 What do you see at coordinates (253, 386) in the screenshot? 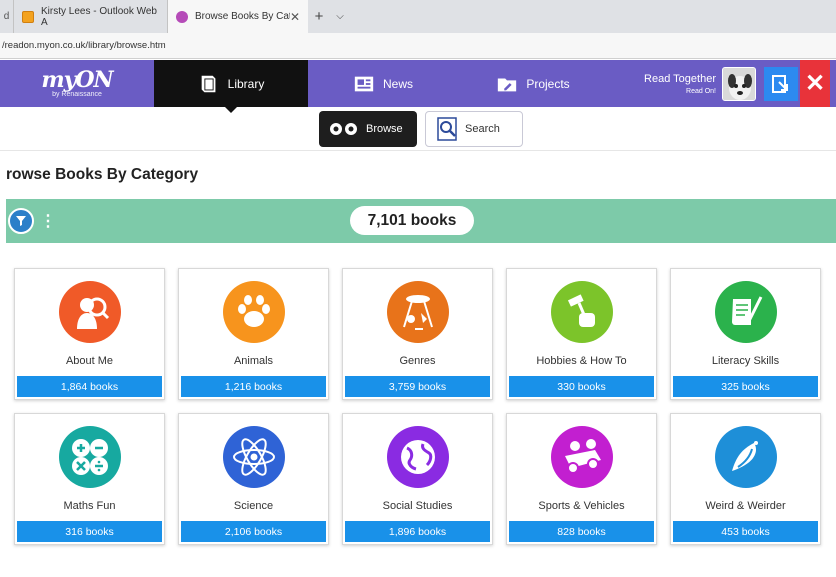
I see `category-count: 1,216 books` at bounding box center [253, 386].